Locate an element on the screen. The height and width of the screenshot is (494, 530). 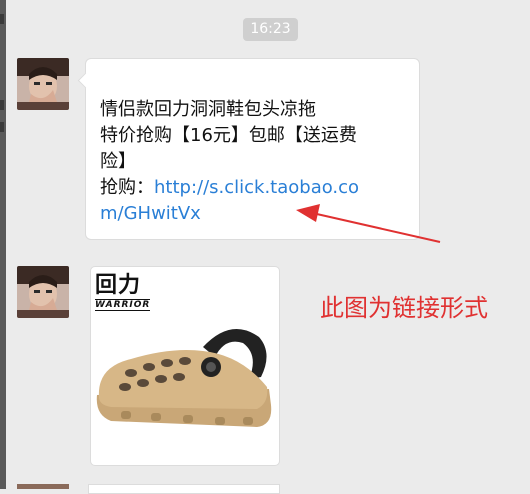
message-link-row: 抢购：http://s.click.taobao.co is located at coordinates (250, 188).